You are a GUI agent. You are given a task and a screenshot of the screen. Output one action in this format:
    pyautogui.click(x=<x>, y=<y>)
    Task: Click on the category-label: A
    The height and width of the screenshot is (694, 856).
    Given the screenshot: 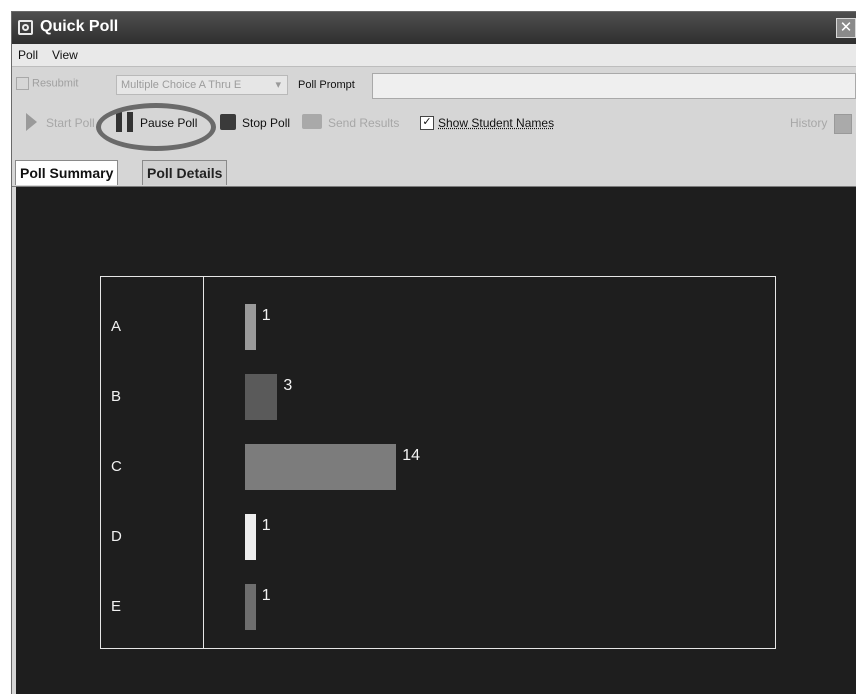 What is the action you would take?
    pyautogui.click(x=116, y=326)
    